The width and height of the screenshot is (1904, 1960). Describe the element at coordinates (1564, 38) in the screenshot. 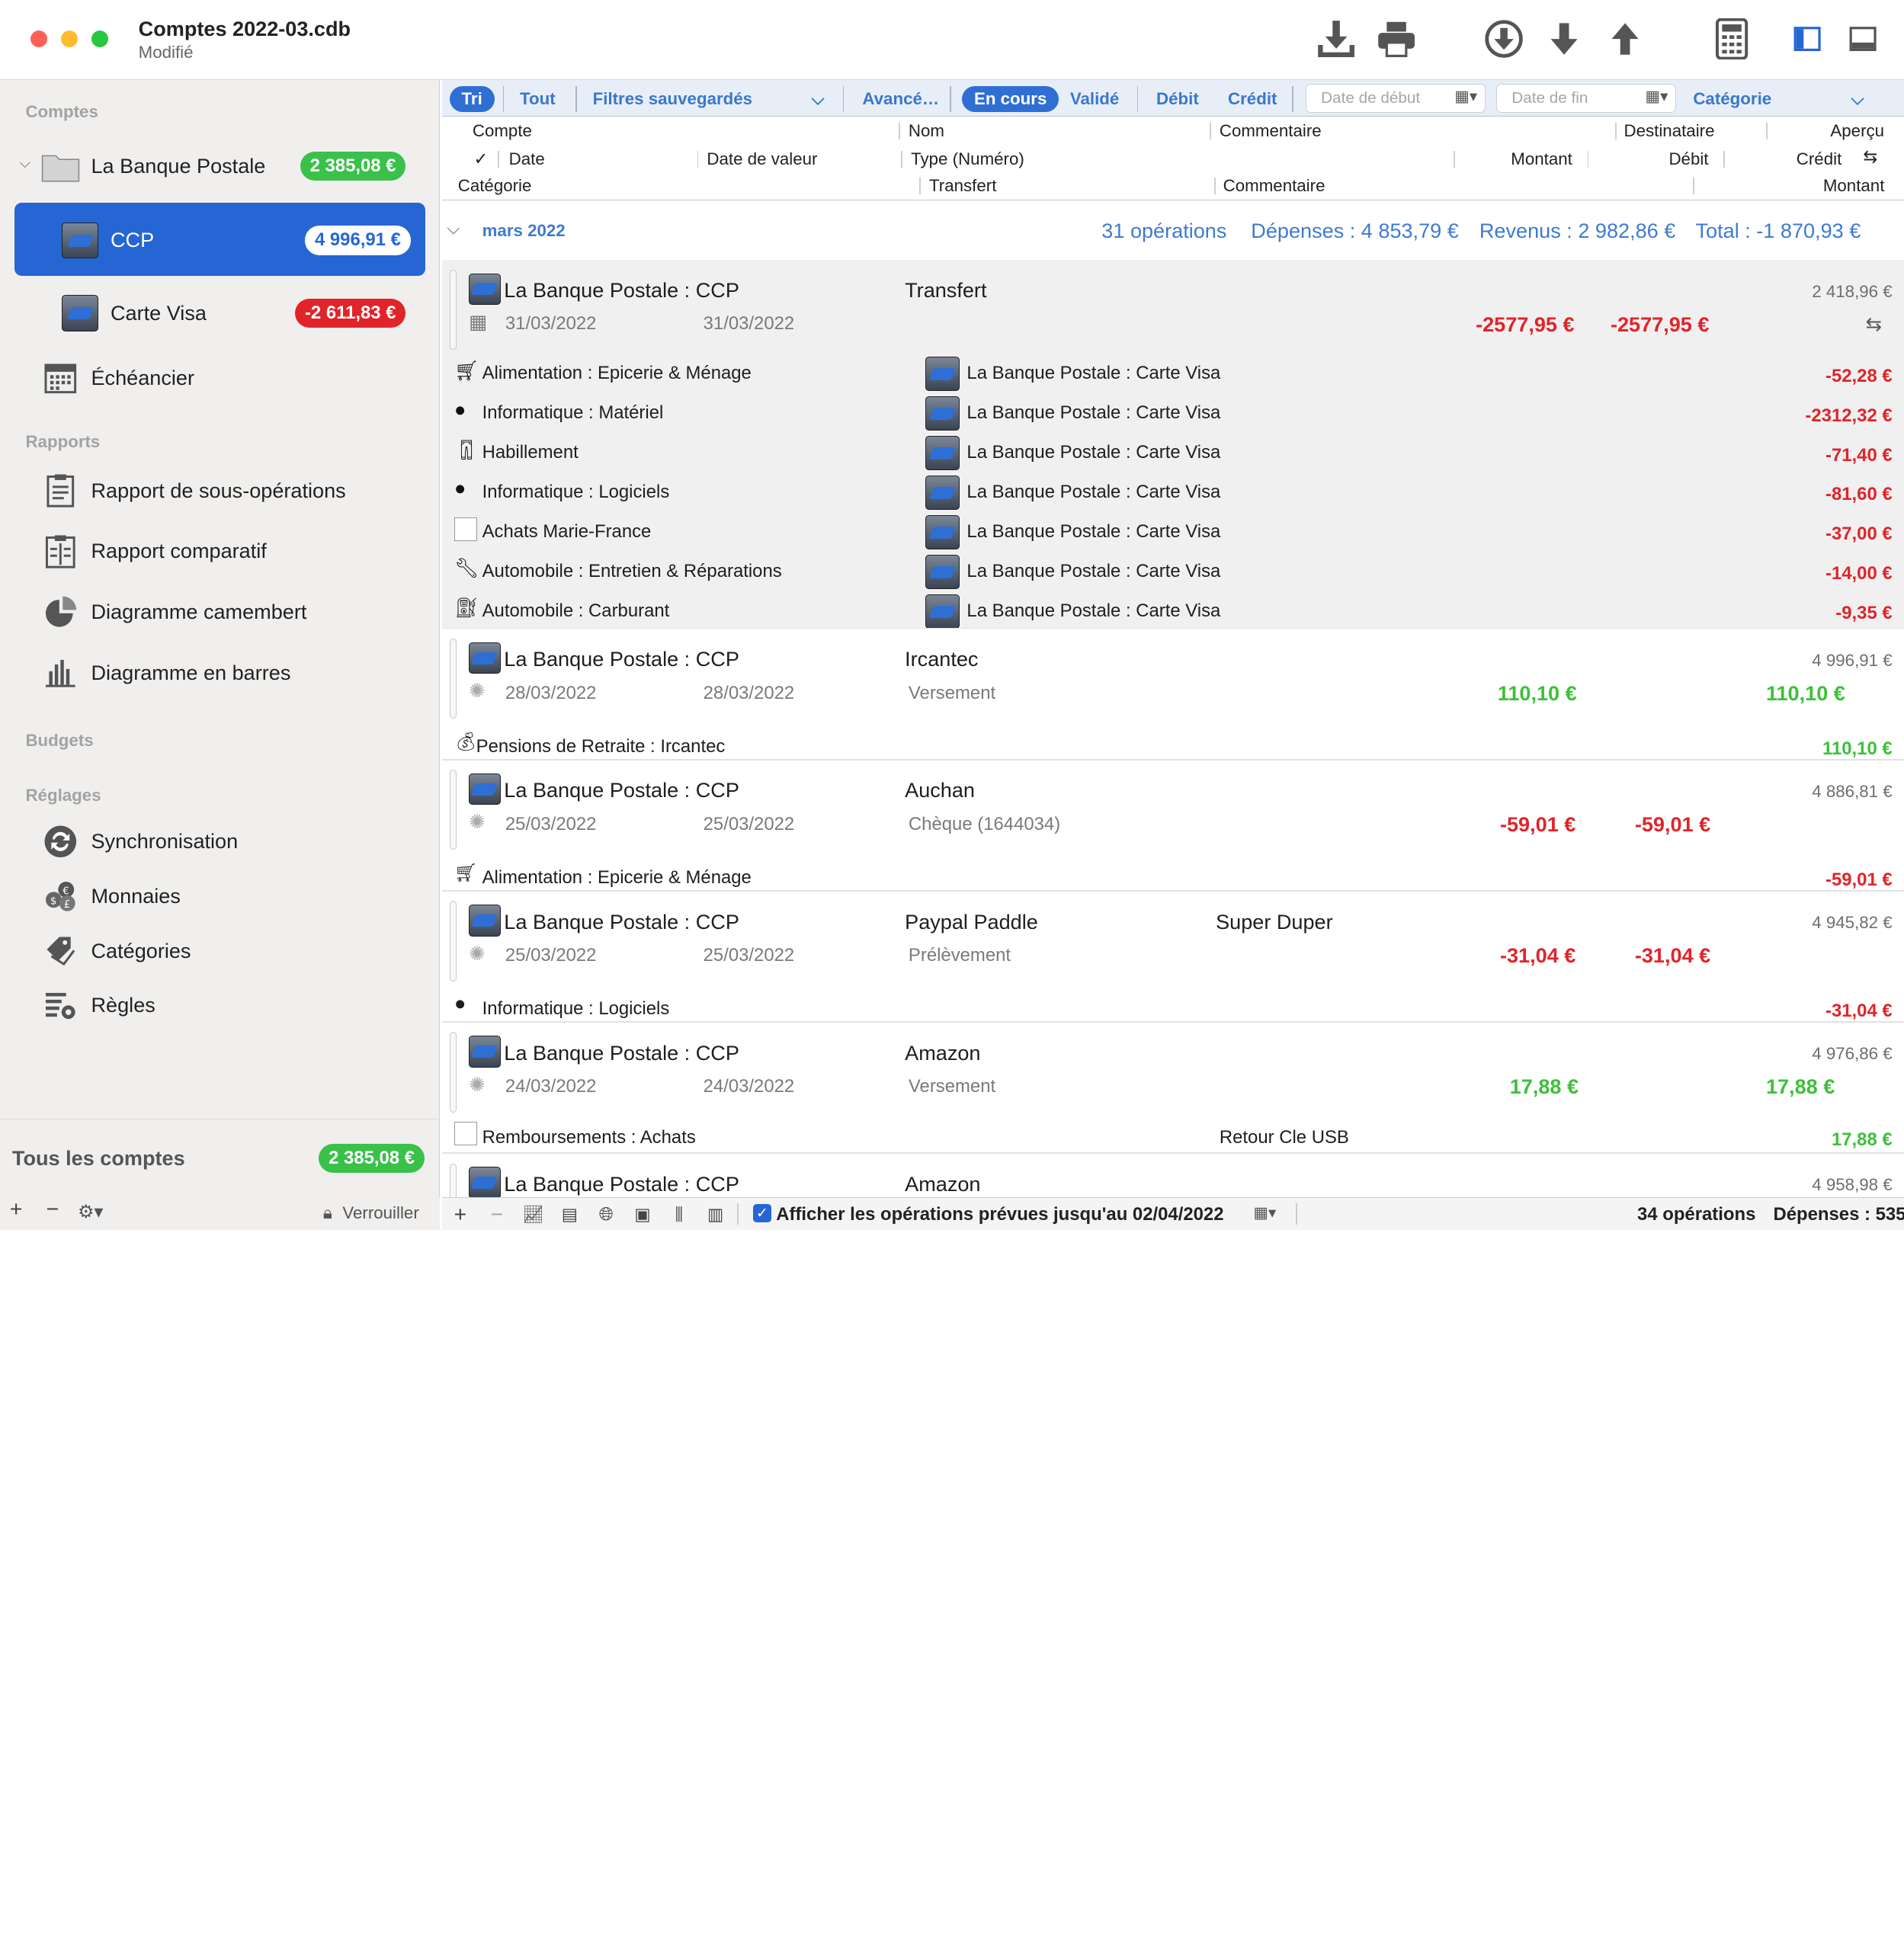

I see `move-down-button` at that location.